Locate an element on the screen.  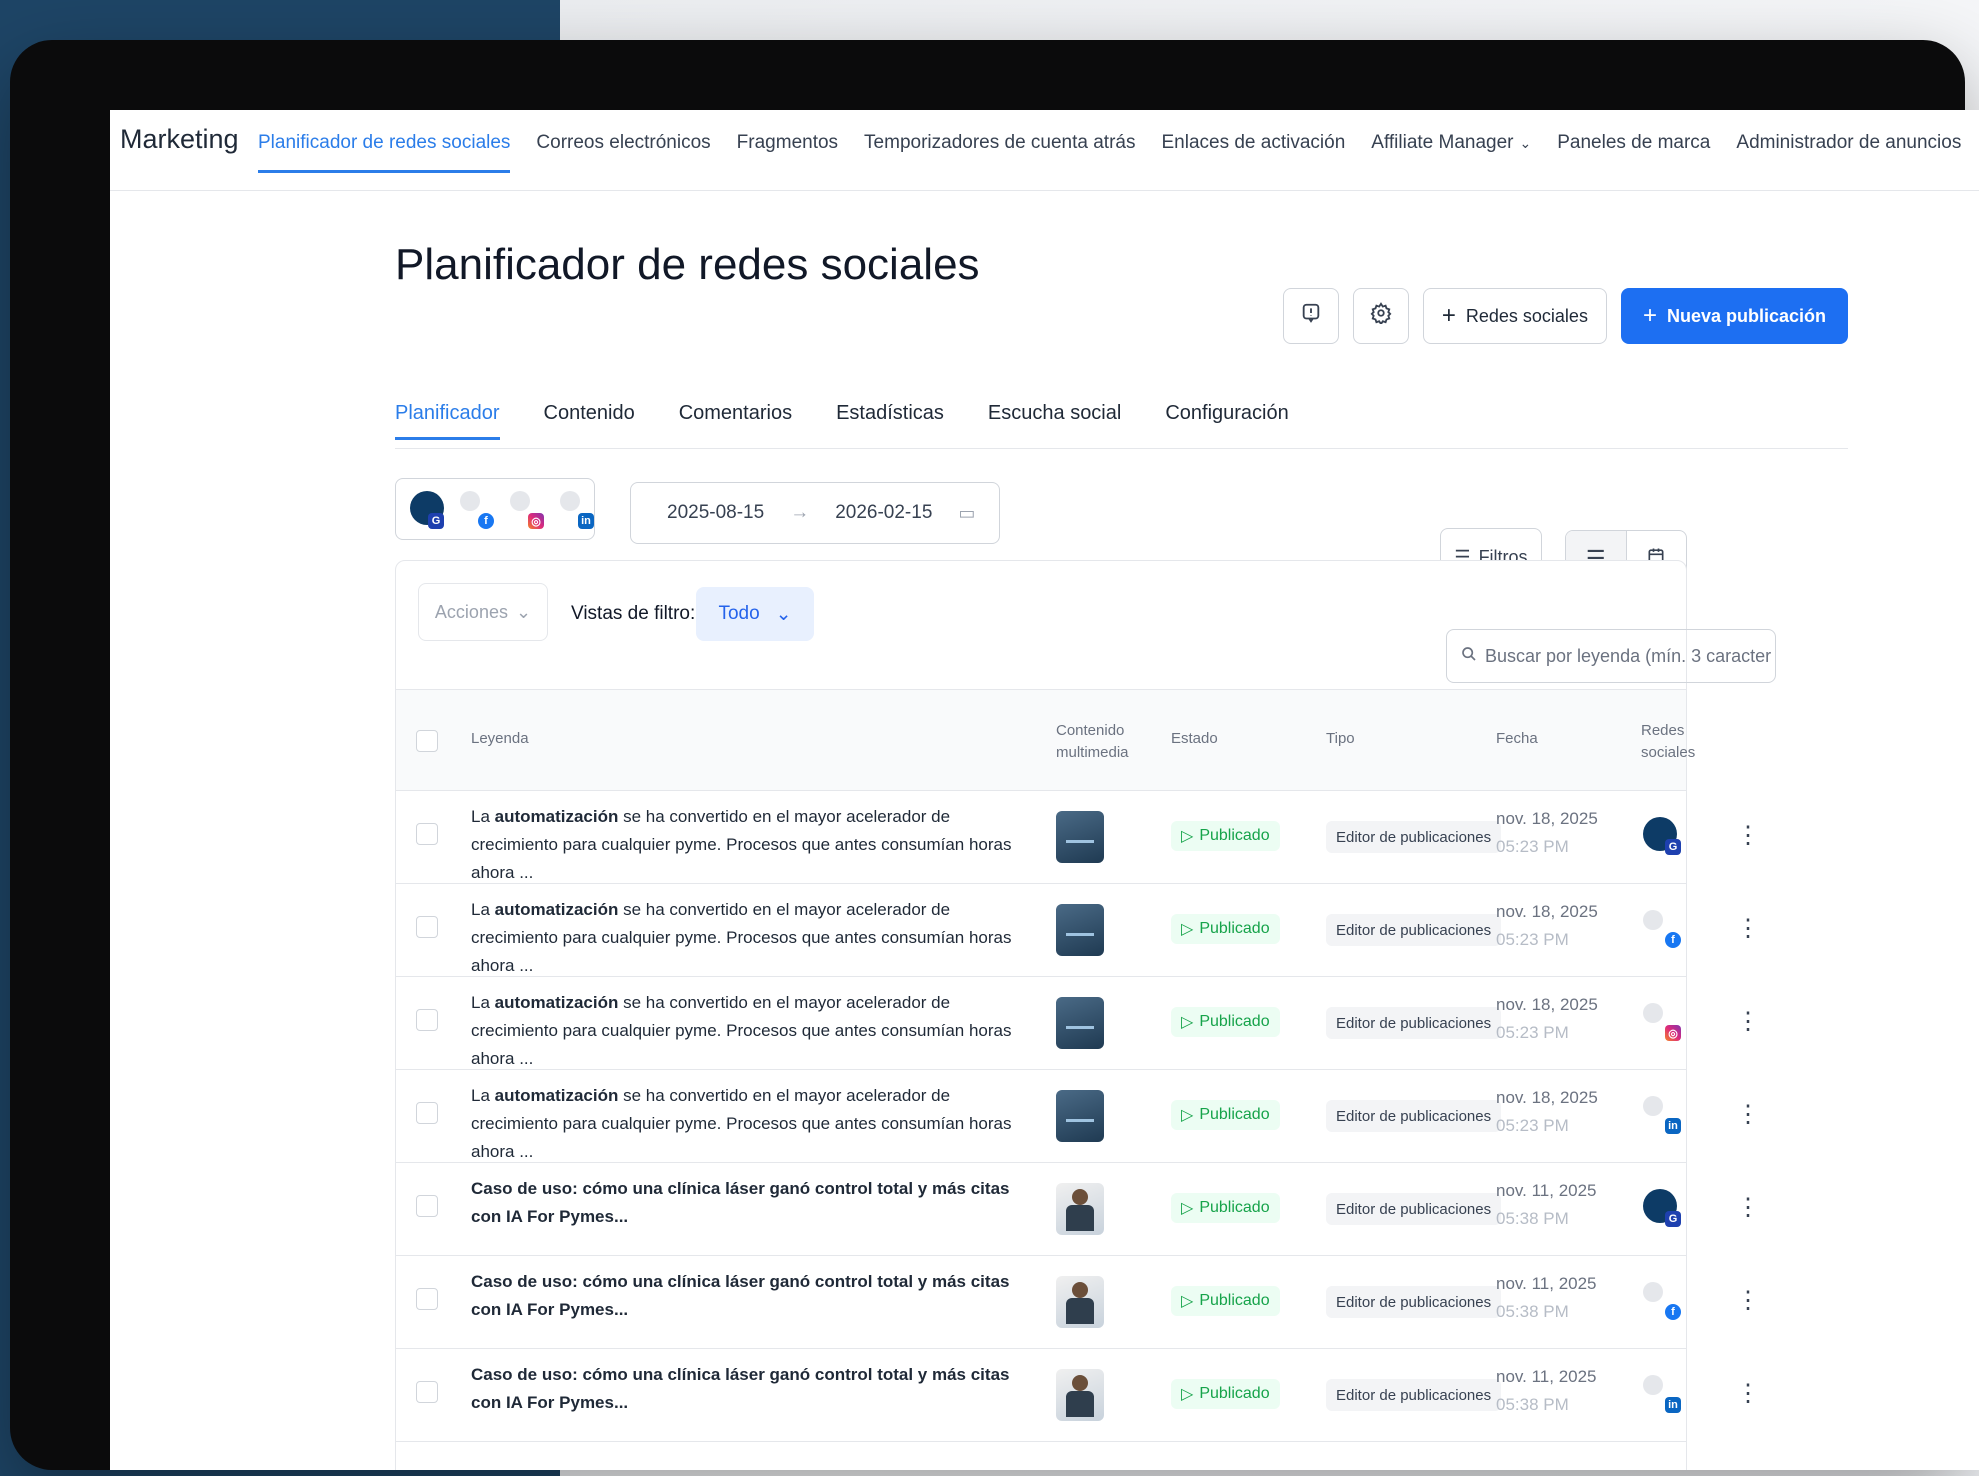
top-tab-label: Enlaces de activación is located at coordinates (1253, 142).